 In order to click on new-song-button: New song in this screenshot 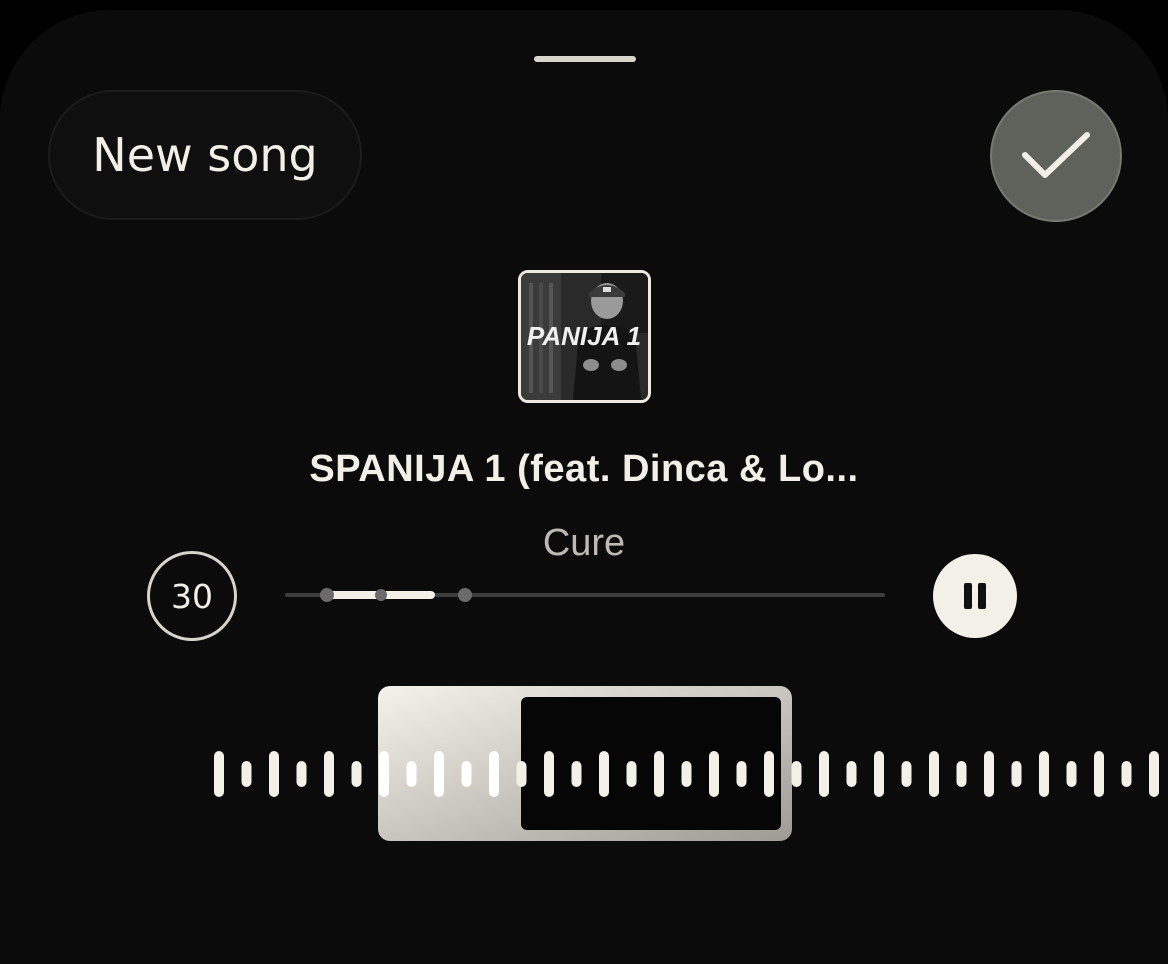, I will do `click(205, 155)`.